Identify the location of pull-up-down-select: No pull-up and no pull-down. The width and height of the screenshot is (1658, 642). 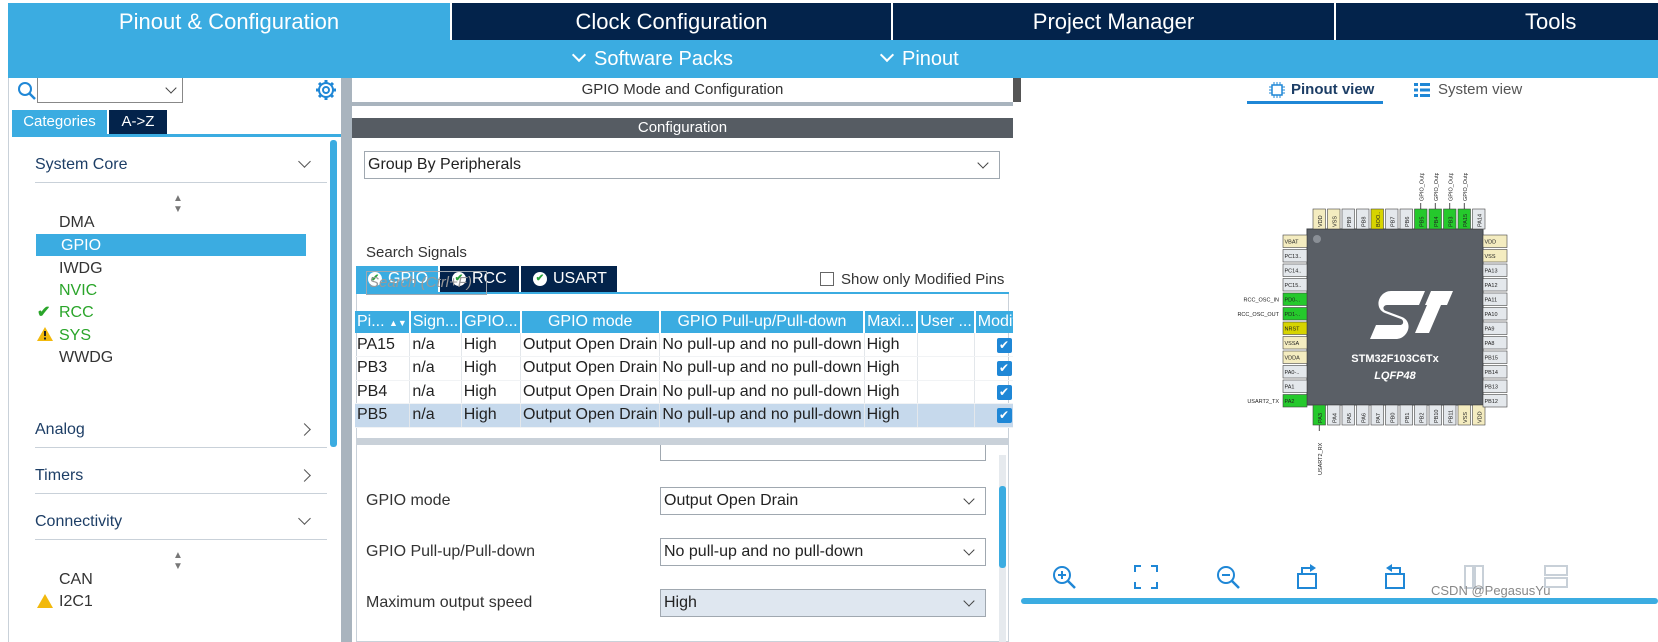
(823, 552).